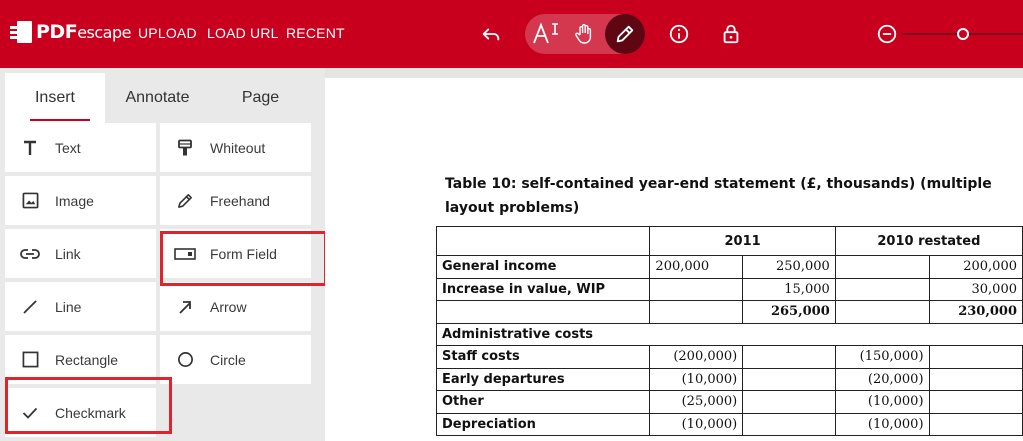 This screenshot has width=1023, height=441. I want to click on circle-tool-button: Circle, so click(235, 359).